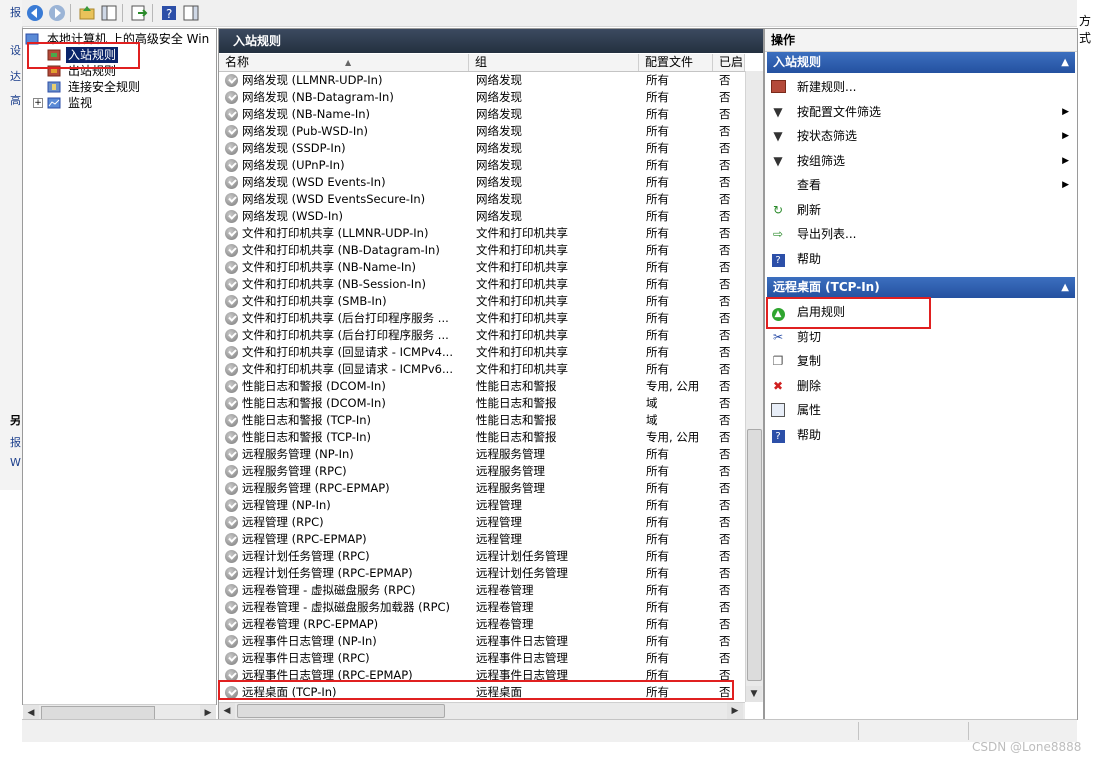 This screenshot has height=761, width=1099. What do you see at coordinates (80, 103) in the screenshot?
I see `tree-item-label: 监视` at bounding box center [80, 103].